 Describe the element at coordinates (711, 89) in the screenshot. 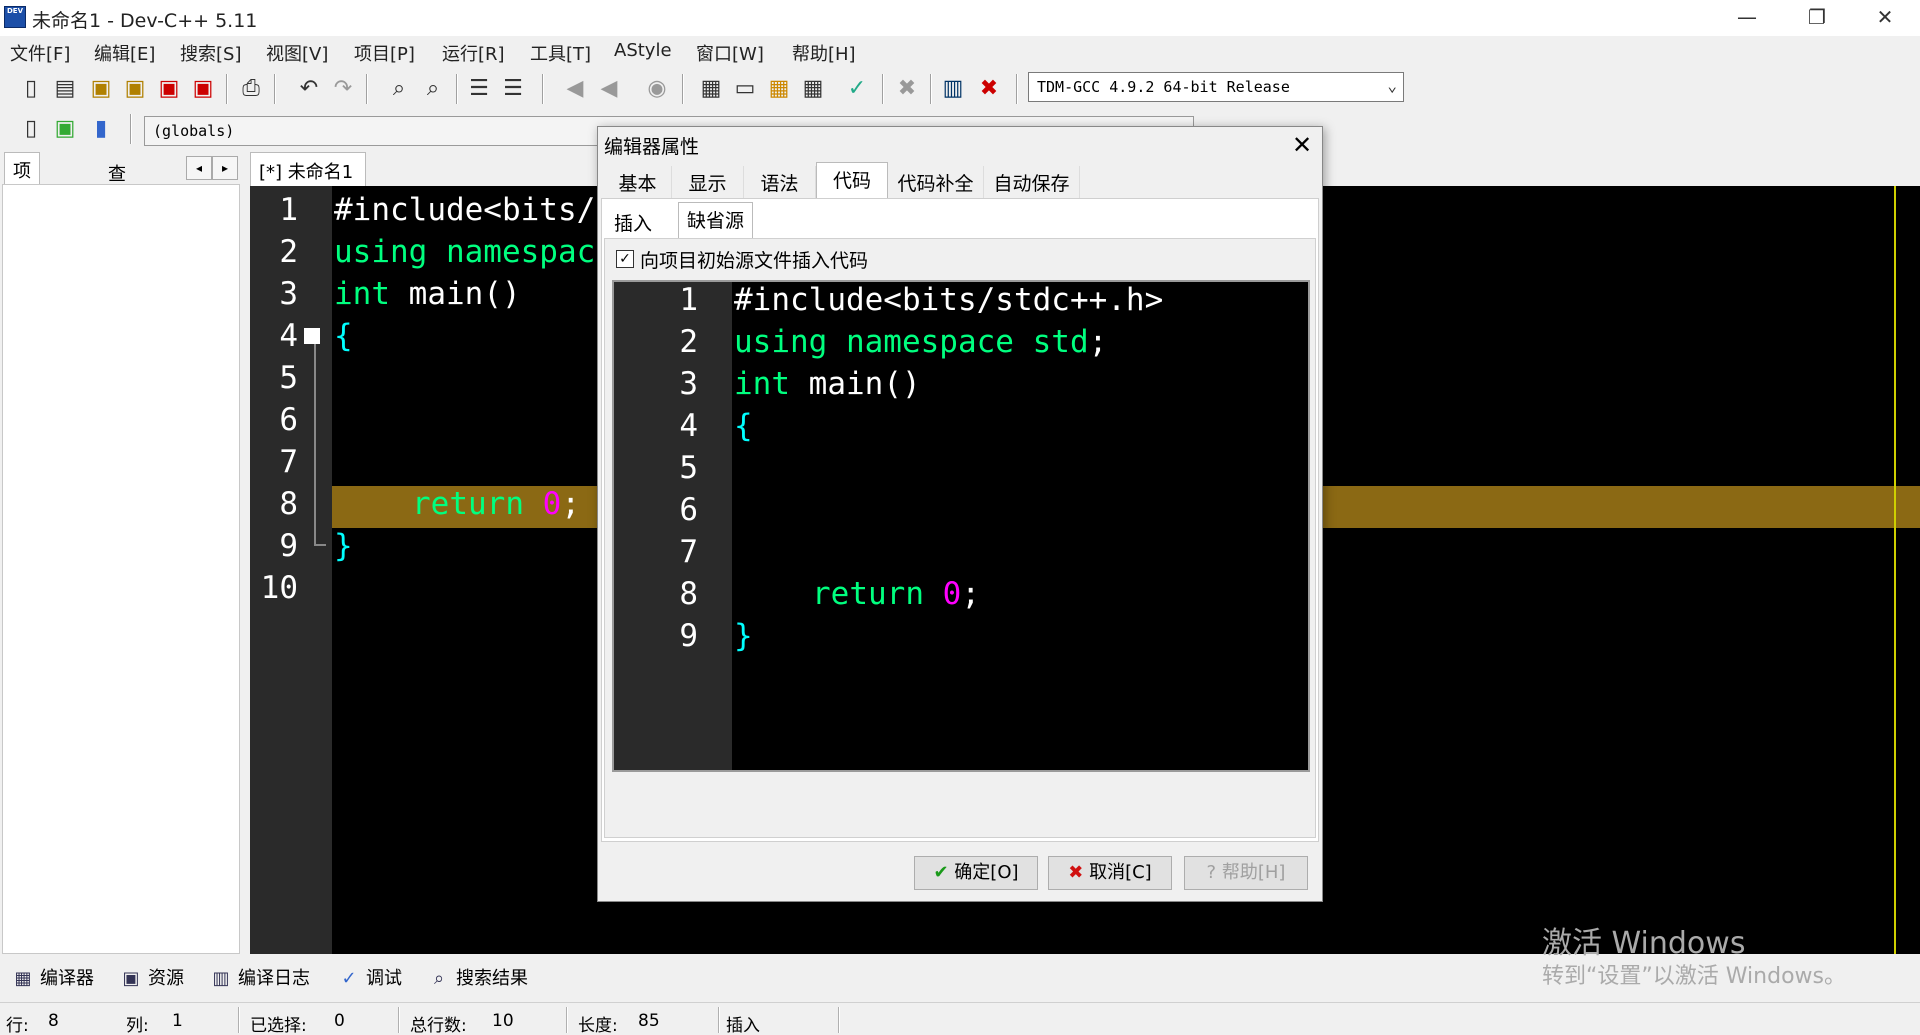

I see `compile-icon: ▦` at that location.